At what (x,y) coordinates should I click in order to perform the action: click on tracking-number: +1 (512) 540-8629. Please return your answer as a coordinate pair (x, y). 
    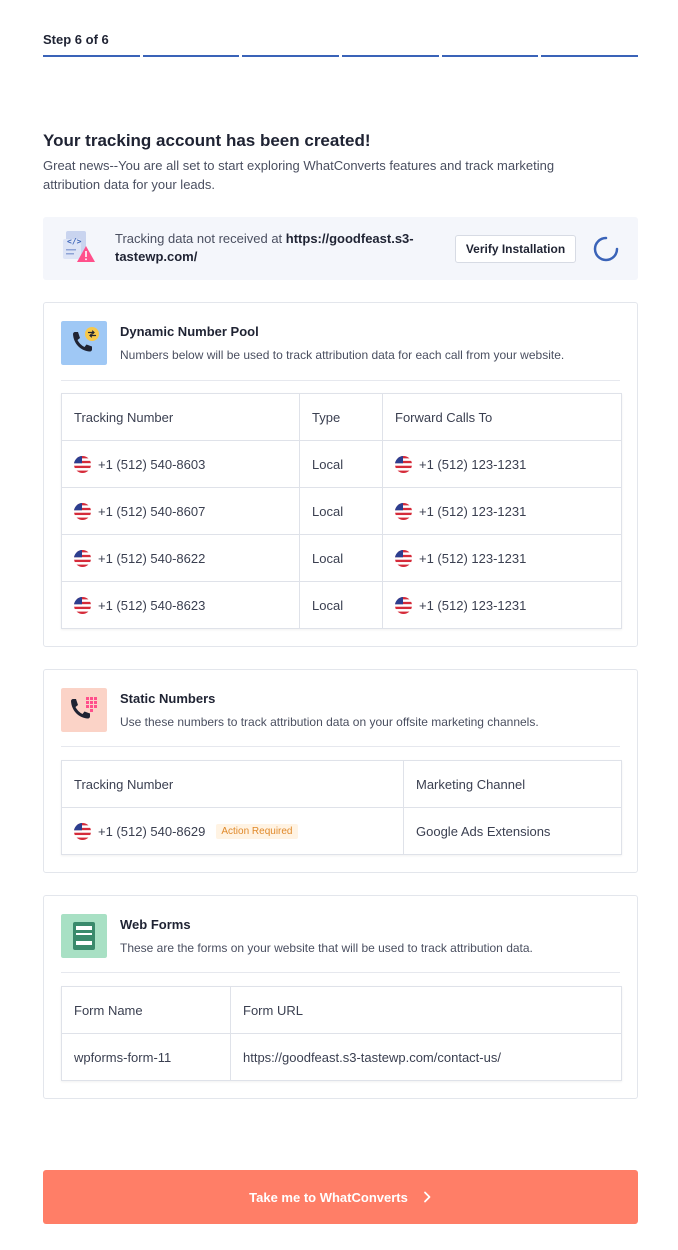
    Looking at the image, I should click on (152, 831).